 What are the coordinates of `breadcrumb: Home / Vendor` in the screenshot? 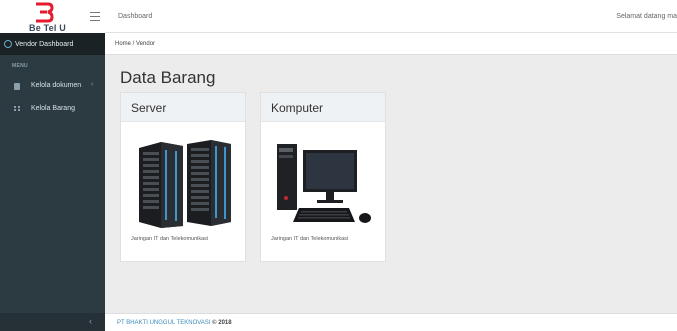 It's located at (135, 44).